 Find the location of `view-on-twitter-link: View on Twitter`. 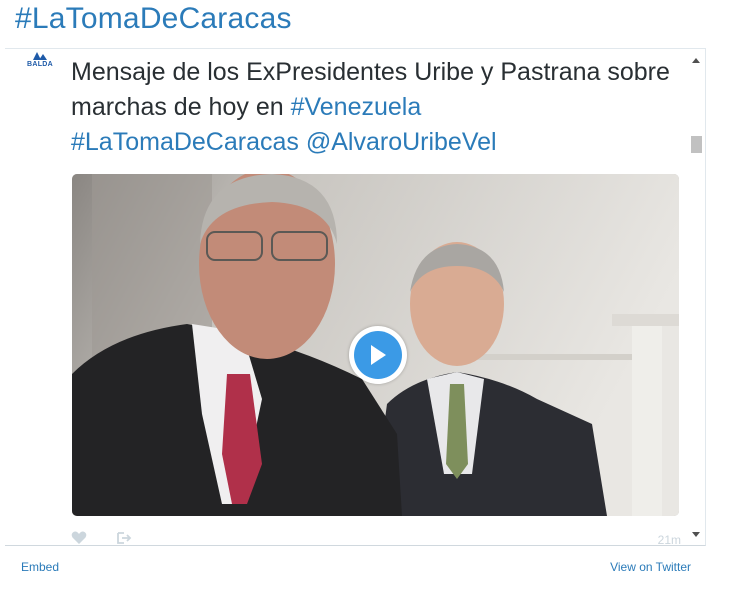

view-on-twitter-link: View on Twitter is located at coordinates (650, 567).